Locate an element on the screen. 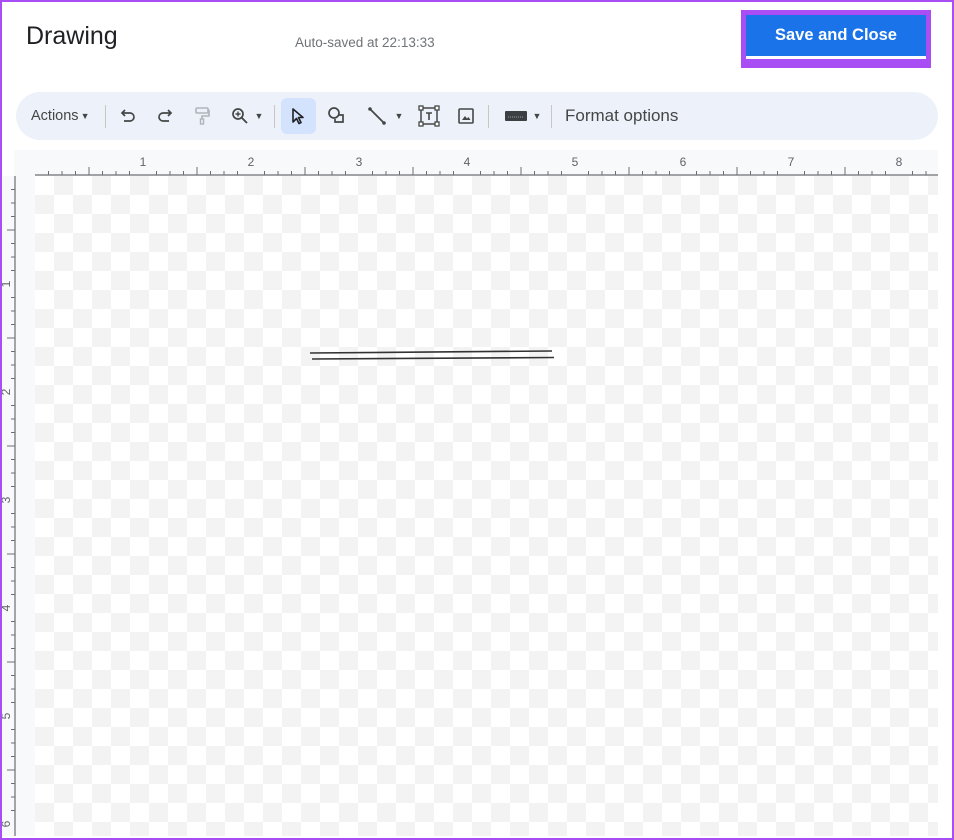 The height and width of the screenshot is (840, 954). ruler-label: 8 is located at coordinates (899, 162).